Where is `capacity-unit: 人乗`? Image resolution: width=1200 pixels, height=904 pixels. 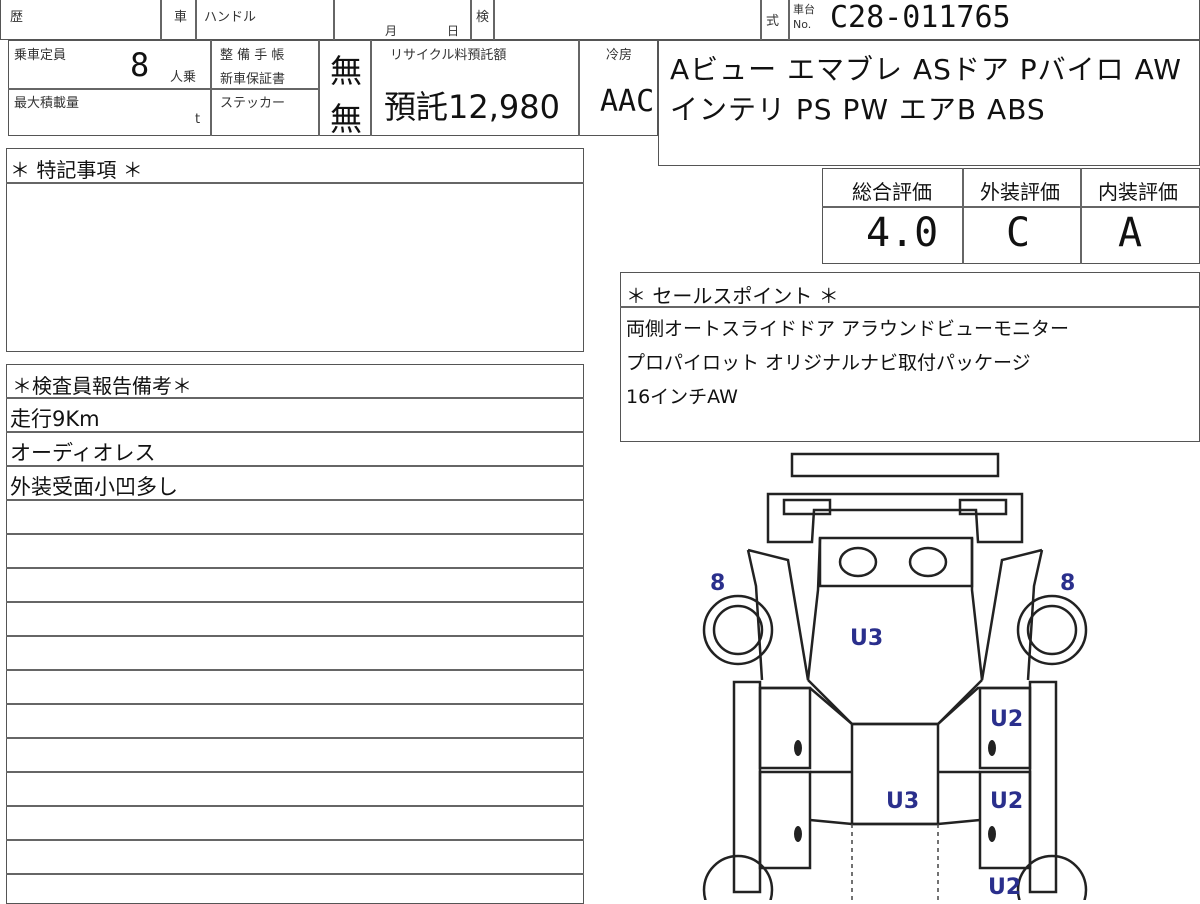
capacity-unit: 人乗 is located at coordinates (183, 77).